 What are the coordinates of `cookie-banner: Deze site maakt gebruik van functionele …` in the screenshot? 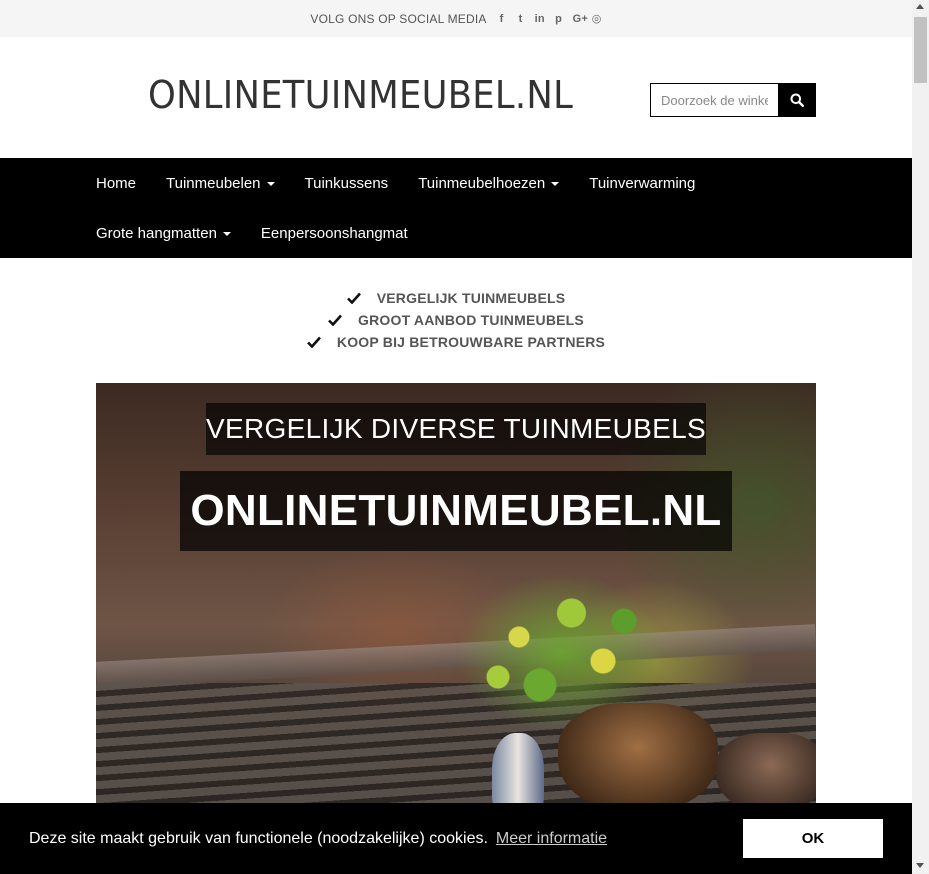 It's located at (456, 838).